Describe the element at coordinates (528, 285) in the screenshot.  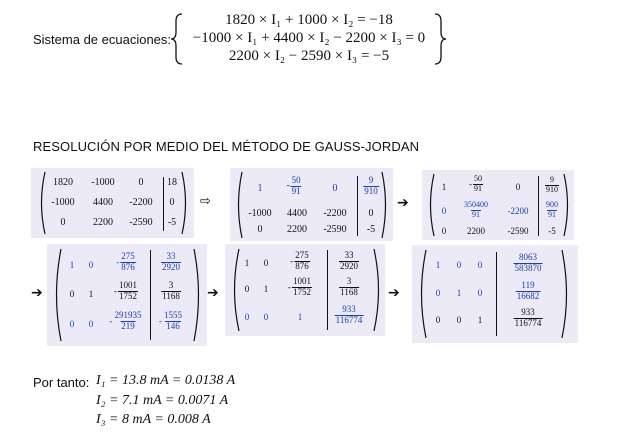
I see `numerator: 119` at that location.